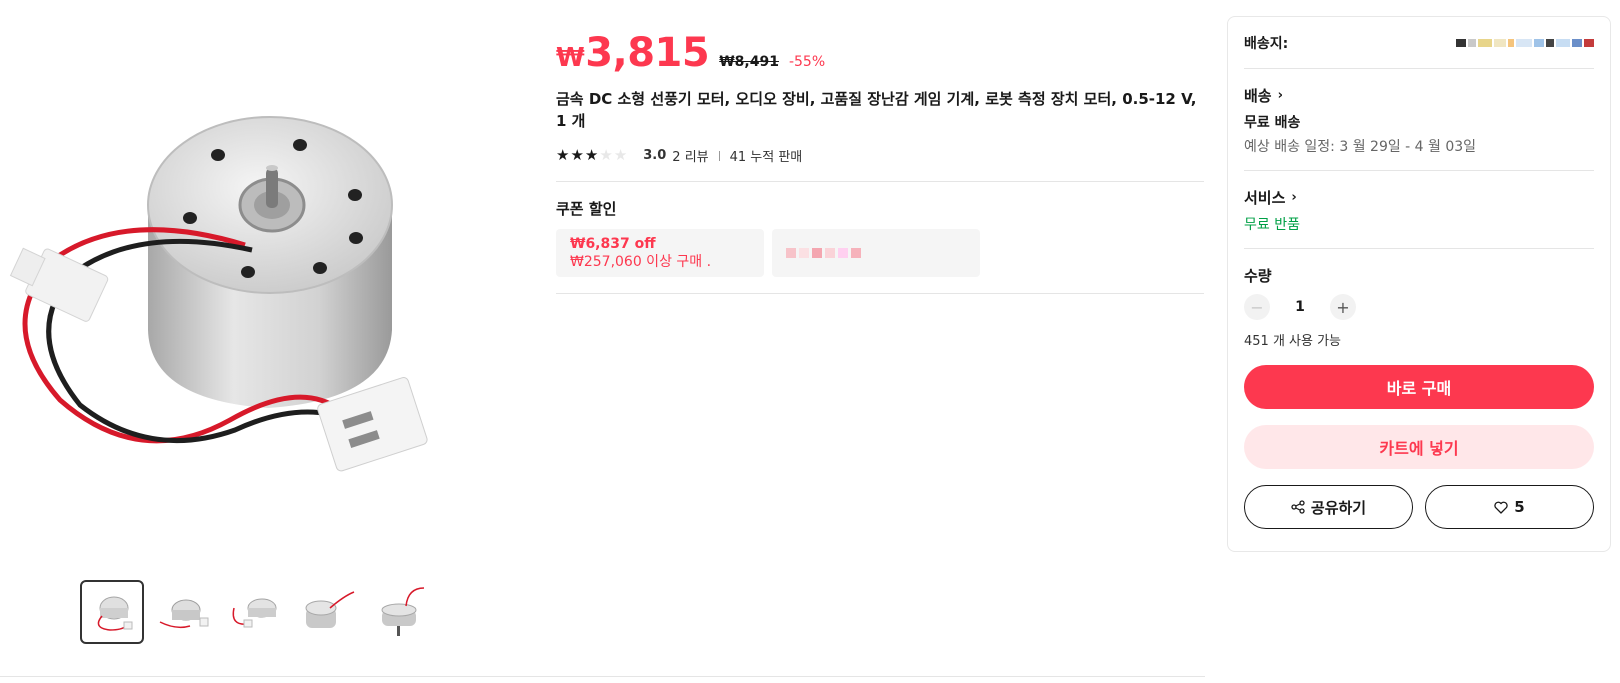 The width and height of the screenshot is (1620, 683). Describe the element at coordinates (1419, 507) in the screenshot. I see `action-row: 공유하기 5` at that location.